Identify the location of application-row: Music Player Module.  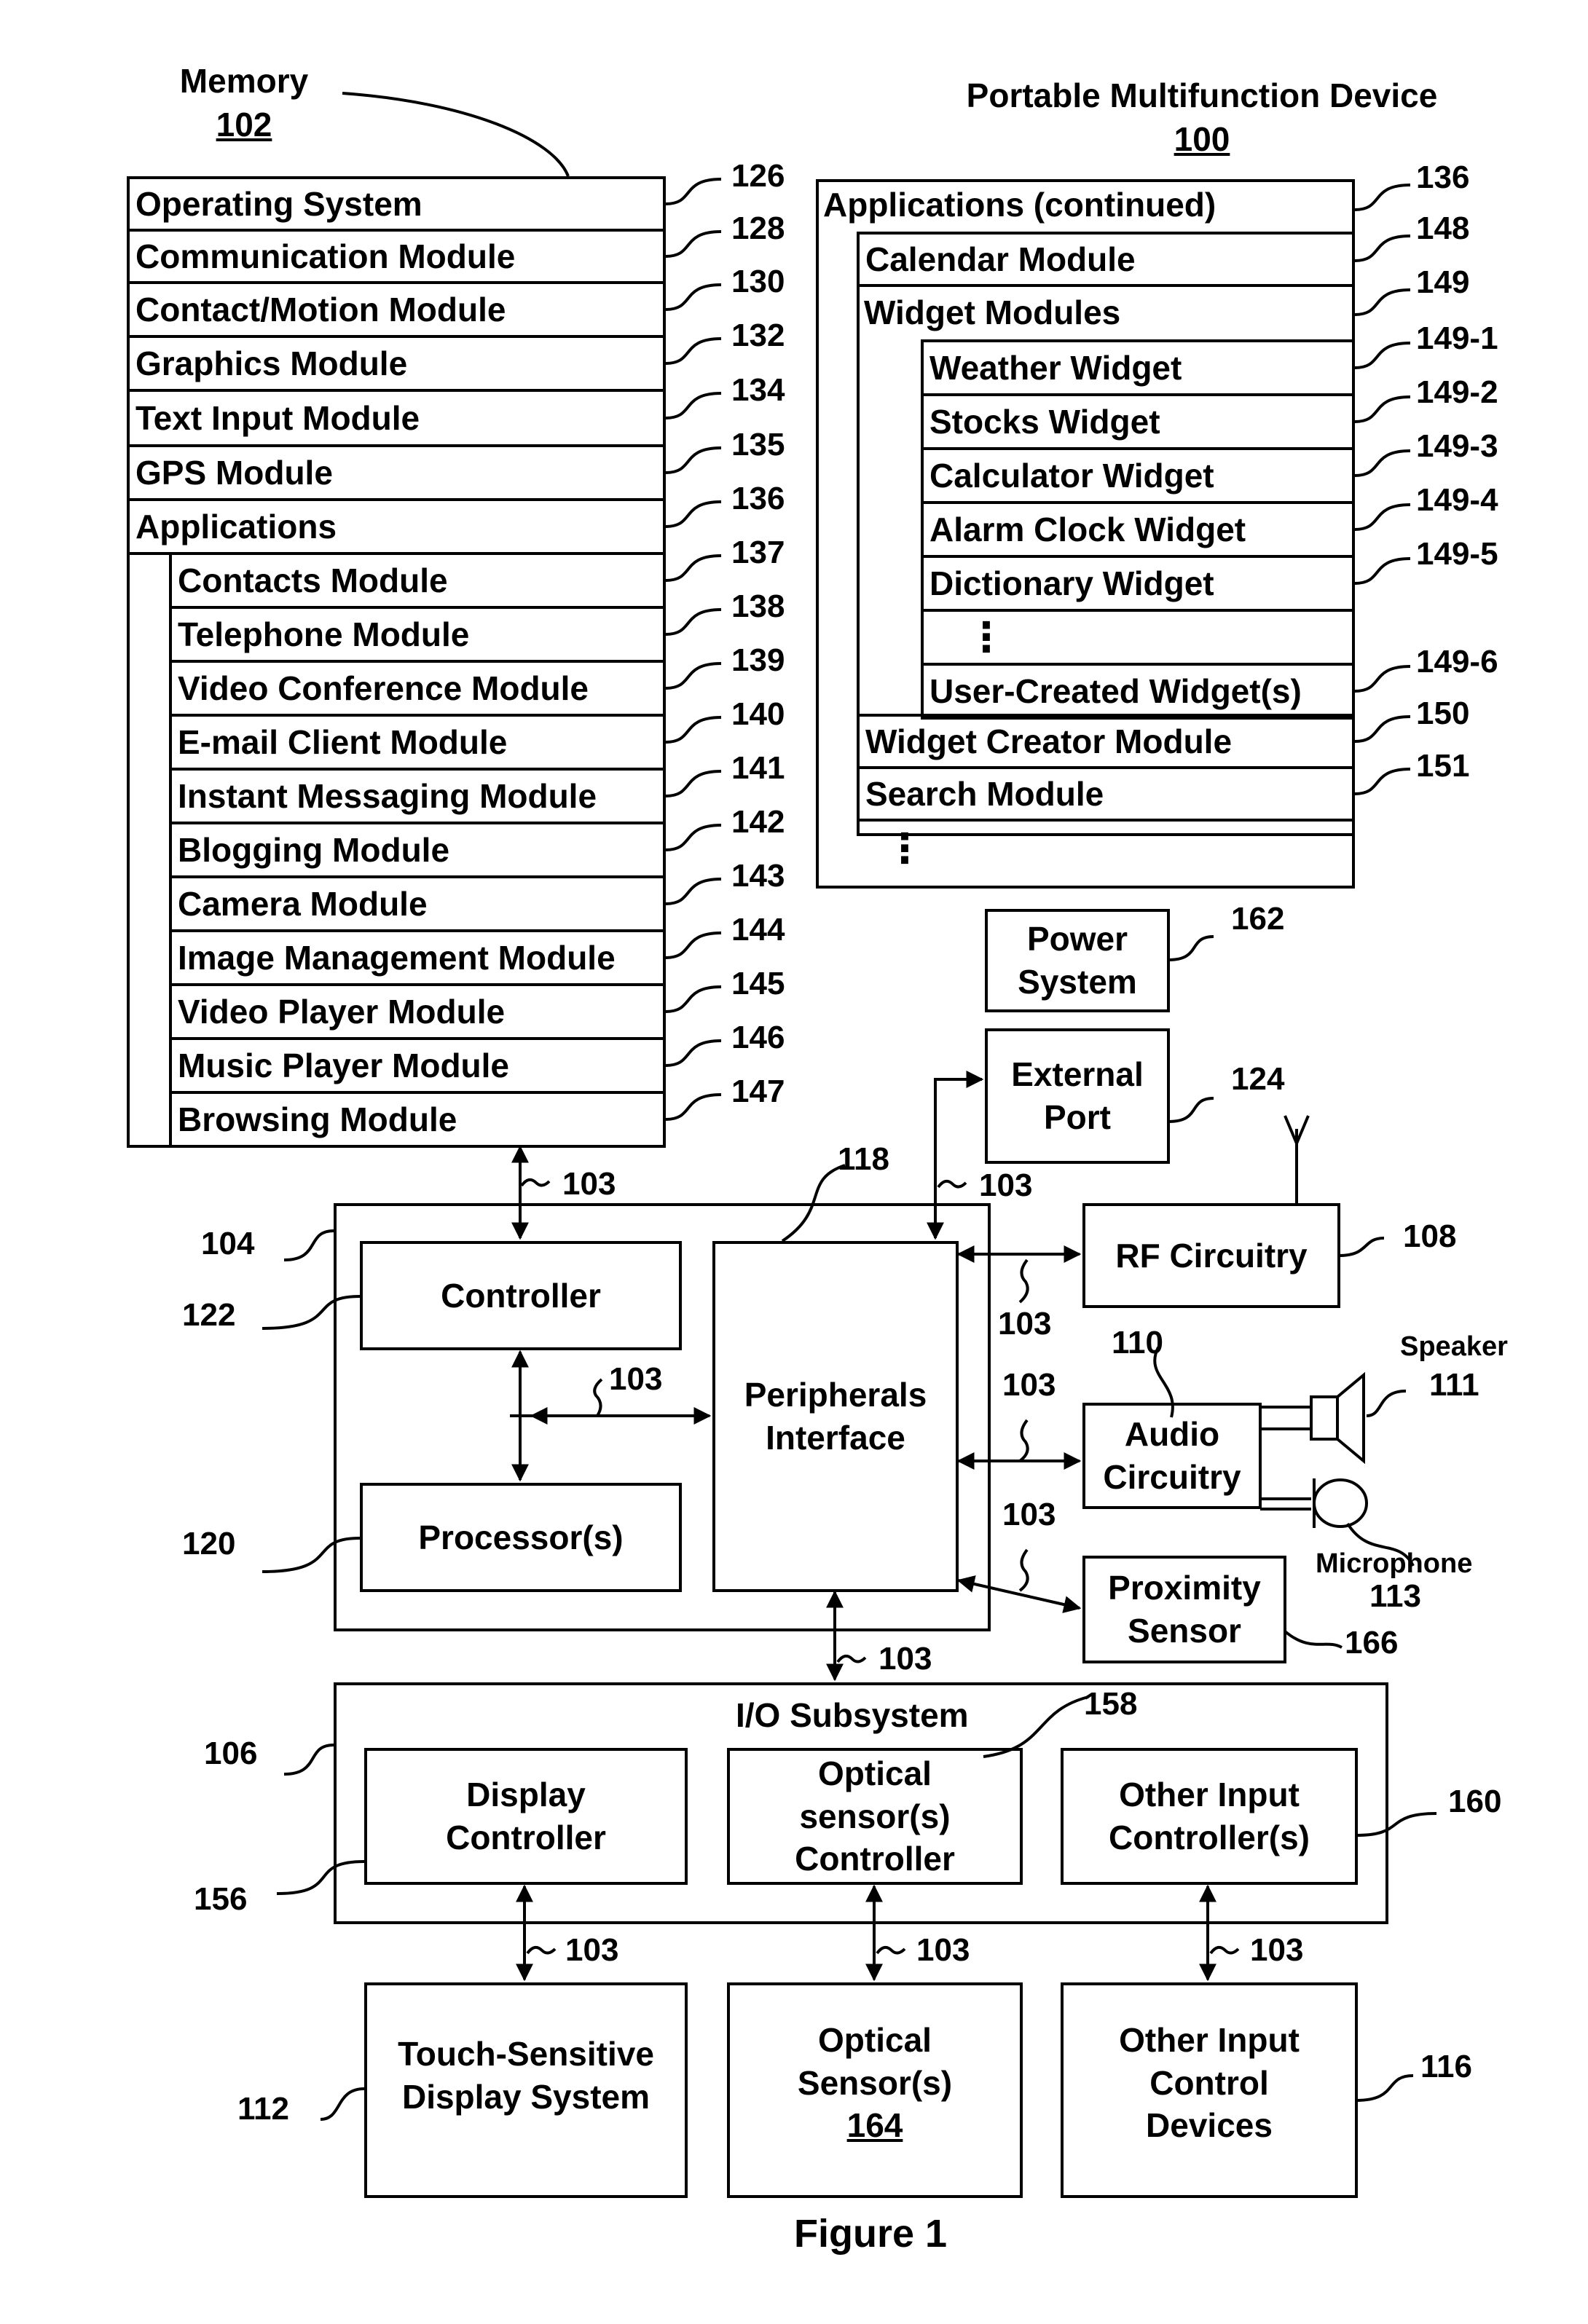
(417, 1065).